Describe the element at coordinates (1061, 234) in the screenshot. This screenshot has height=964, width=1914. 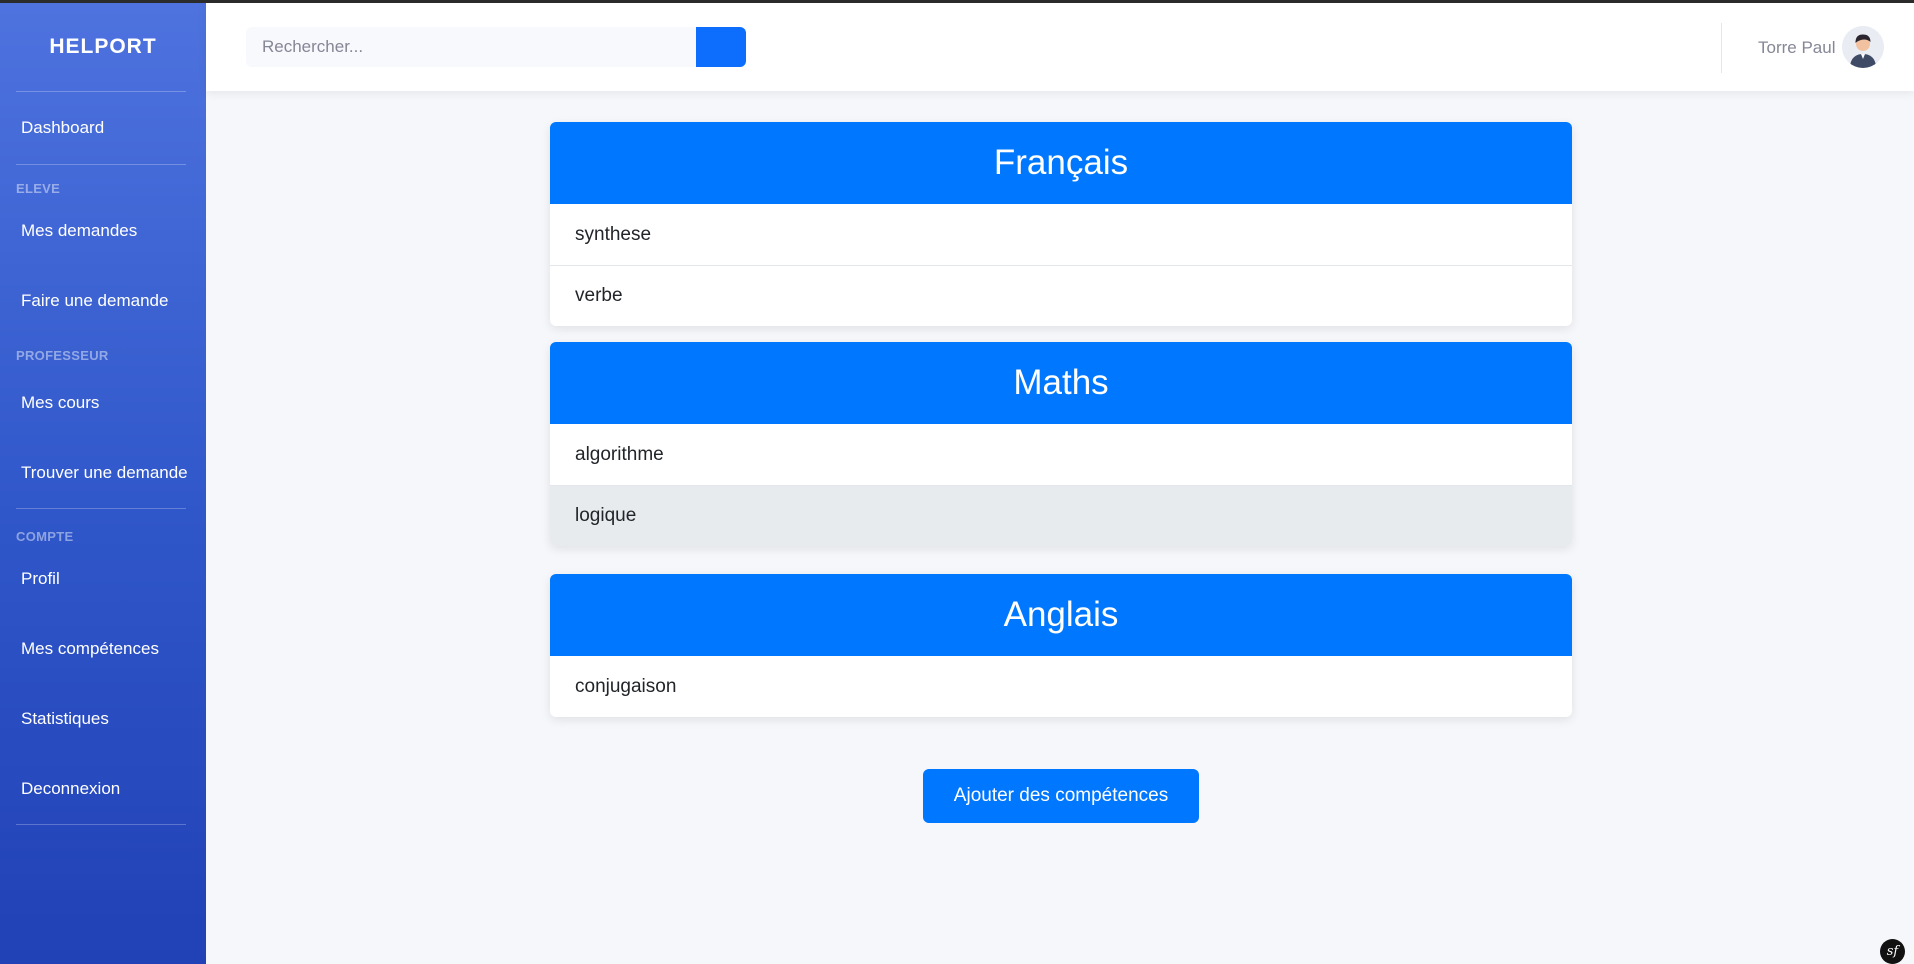
I see `skill-item: synthese` at that location.